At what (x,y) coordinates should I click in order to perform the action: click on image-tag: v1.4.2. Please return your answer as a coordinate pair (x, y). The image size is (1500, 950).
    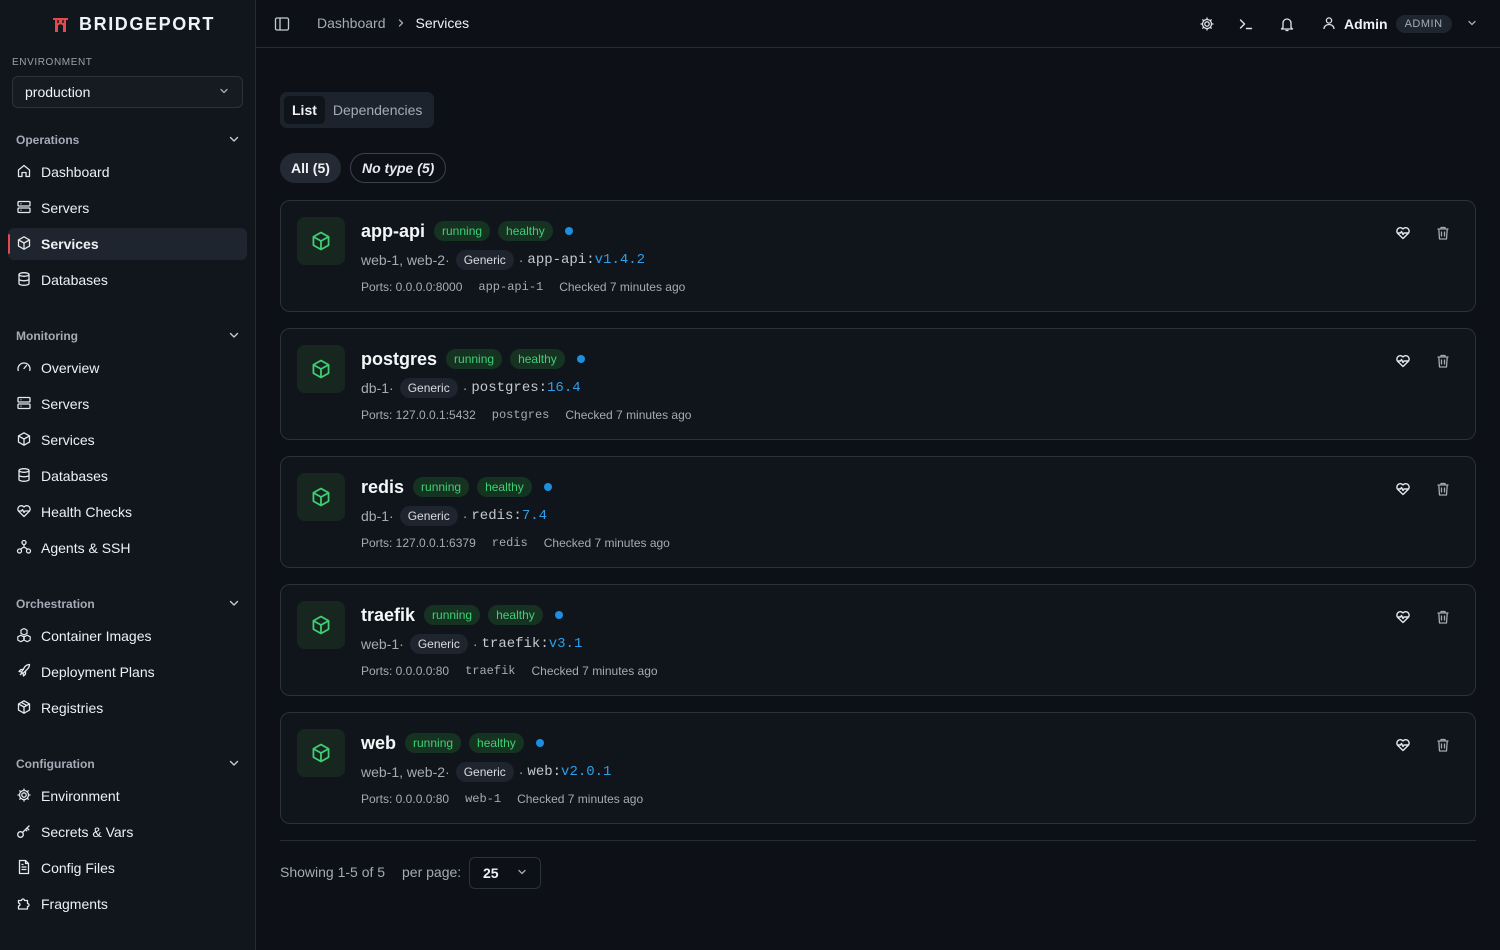
    Looking at the image, I should click on (620, 260).